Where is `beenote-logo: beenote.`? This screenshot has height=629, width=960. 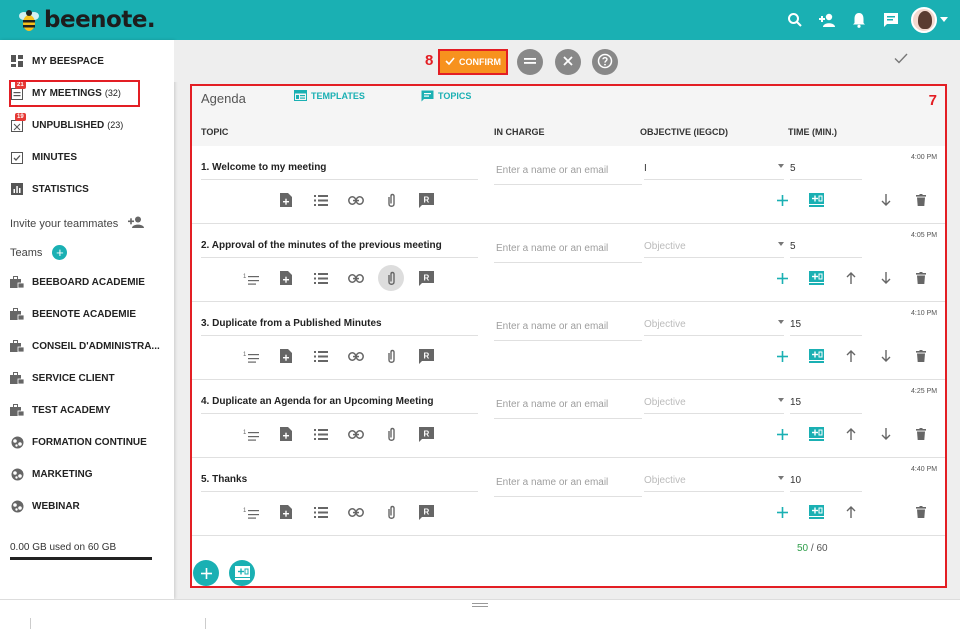 beenote-logo: beenote. is located at coordinates (86, 20).